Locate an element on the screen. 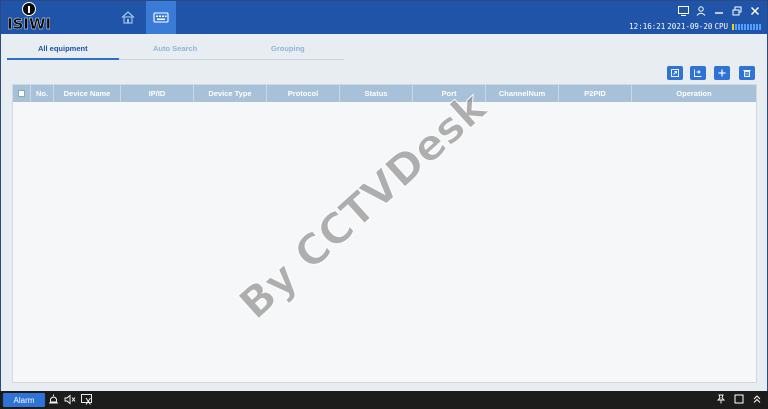 The height and width of the screenshot is (409, 768). nav-home-button is located at coordinates (128, 17).